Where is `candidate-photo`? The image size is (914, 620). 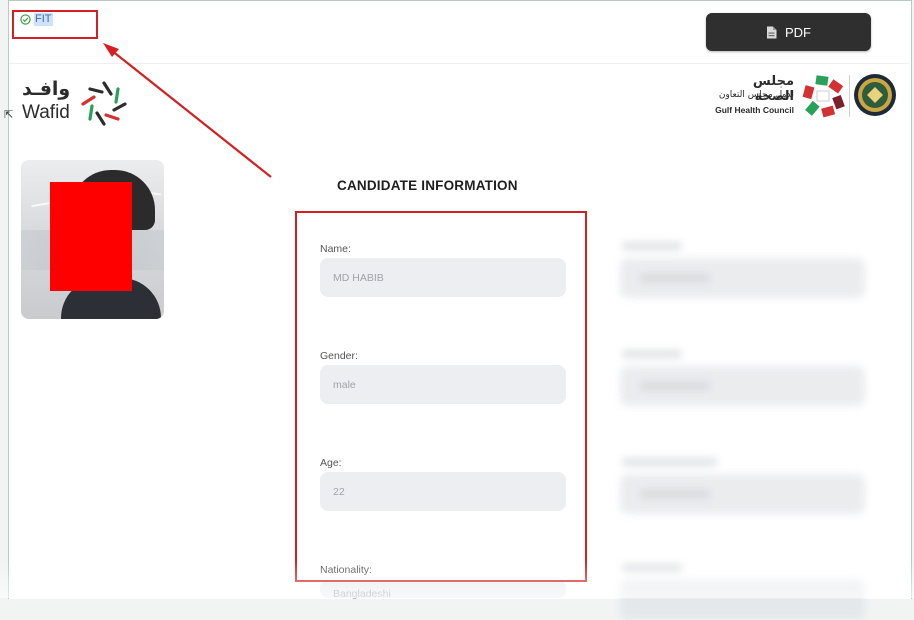 candidate-photo is located at coordinates (92, 239).